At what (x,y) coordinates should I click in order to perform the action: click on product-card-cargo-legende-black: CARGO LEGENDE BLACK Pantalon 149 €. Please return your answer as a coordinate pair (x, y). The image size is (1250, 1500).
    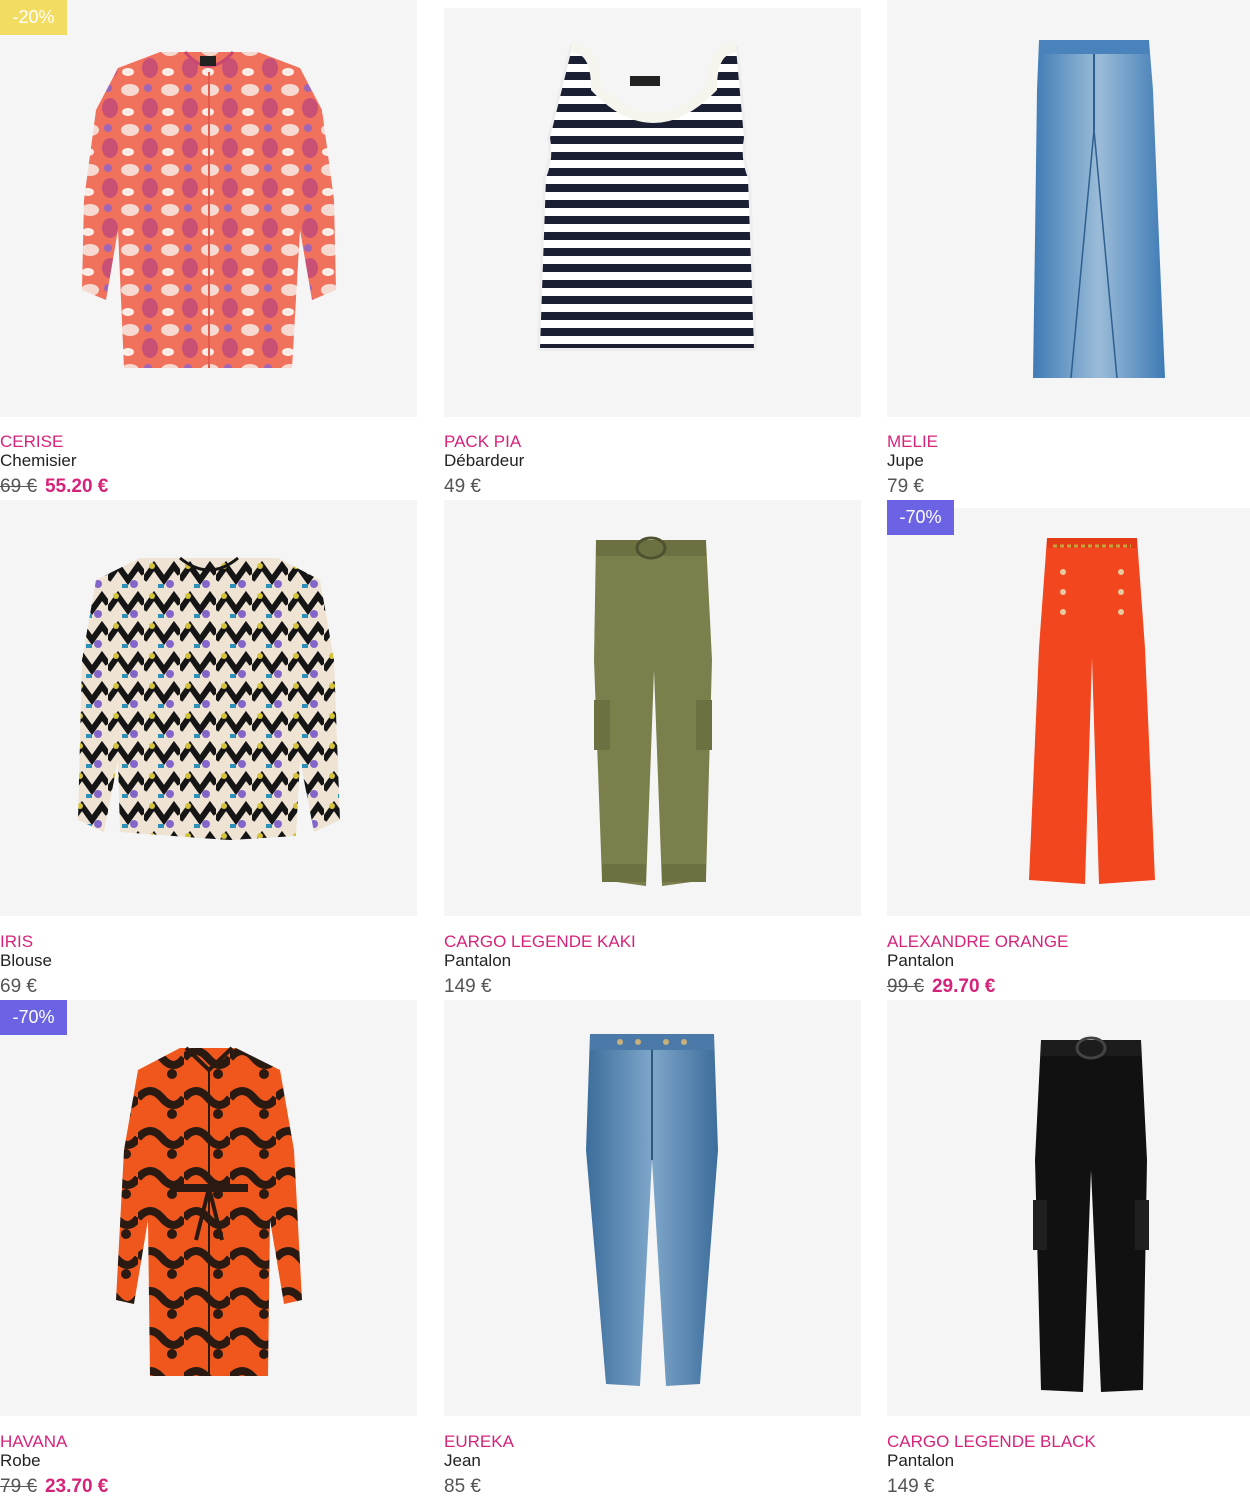
    Looking at the image, I should click on (1068, 1250).